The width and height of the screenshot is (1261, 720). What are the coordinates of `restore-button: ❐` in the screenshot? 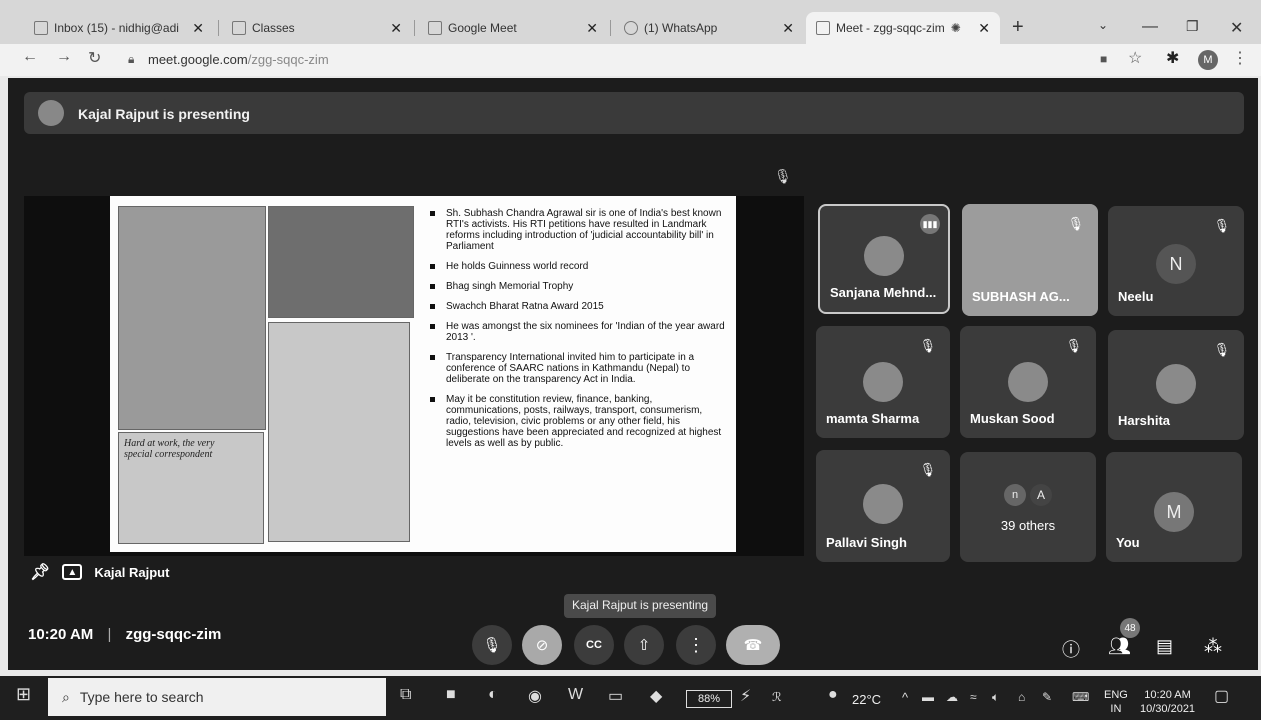 It's located at (1192, 26).